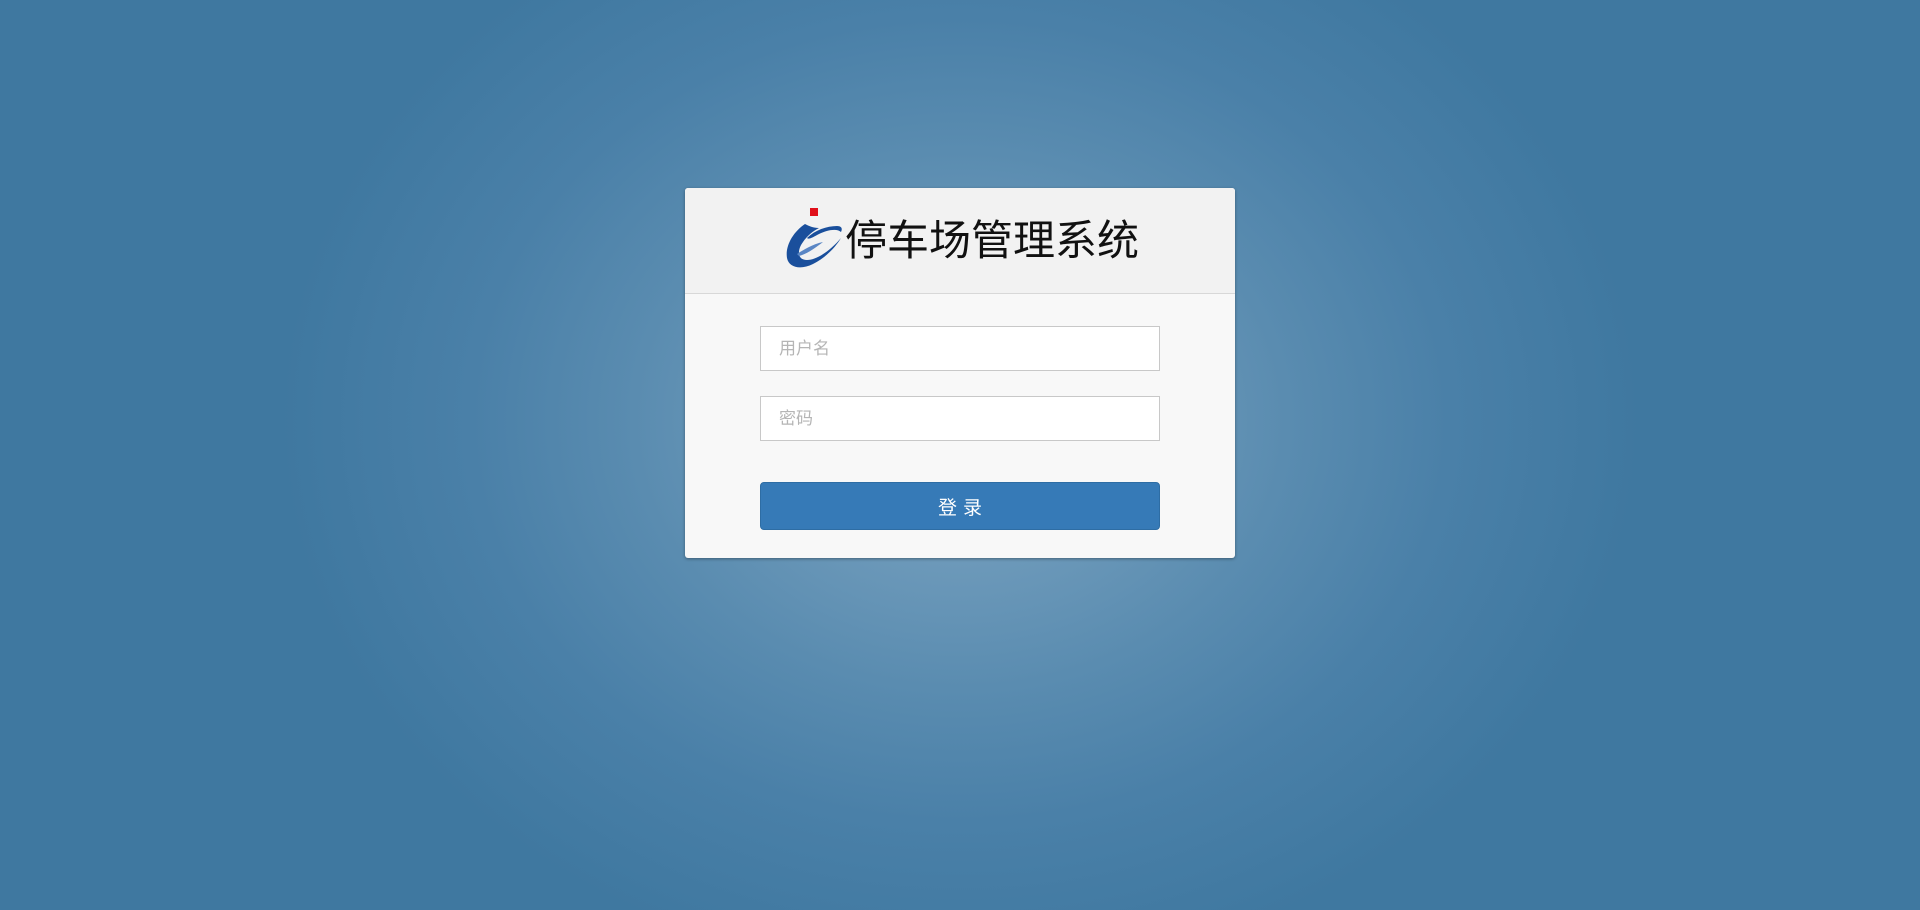 The image size is (1920, 910). What do you see at coordinates (960, 506) in the screenshot?
I see `login-button: 登录` at bounding box center [960, 506].